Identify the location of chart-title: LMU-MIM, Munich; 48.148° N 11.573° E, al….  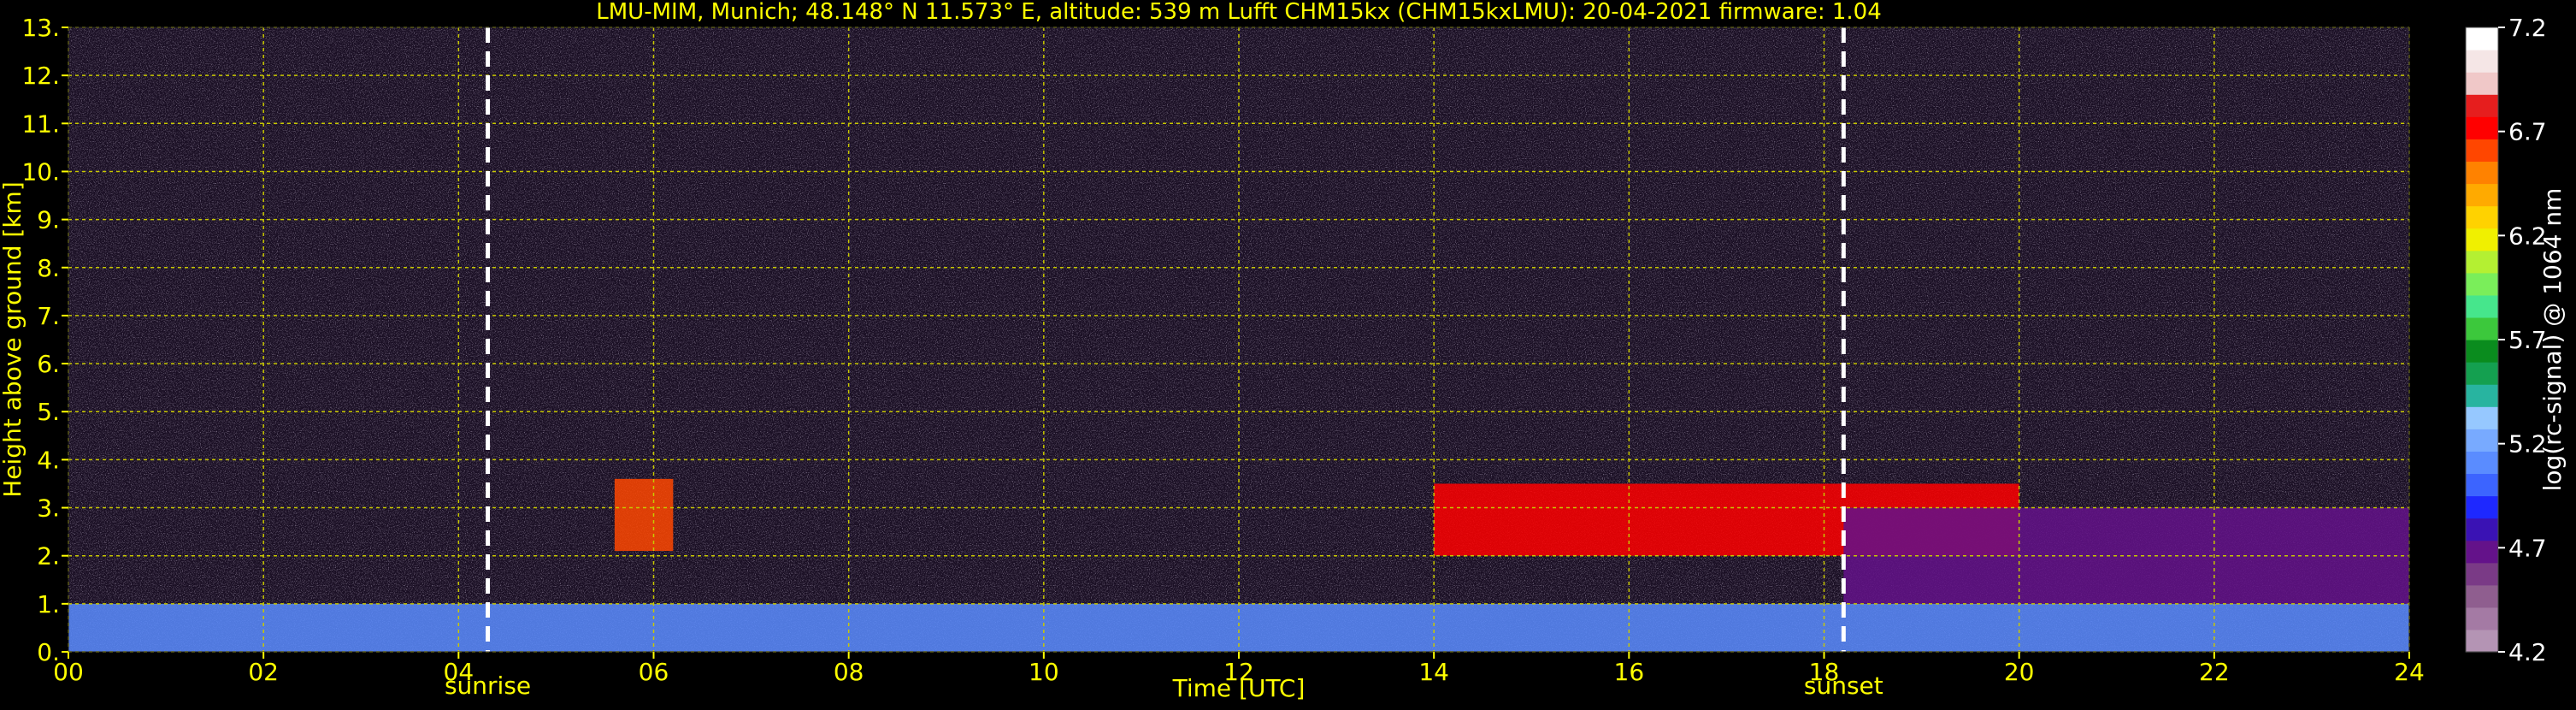
(1238, 12).